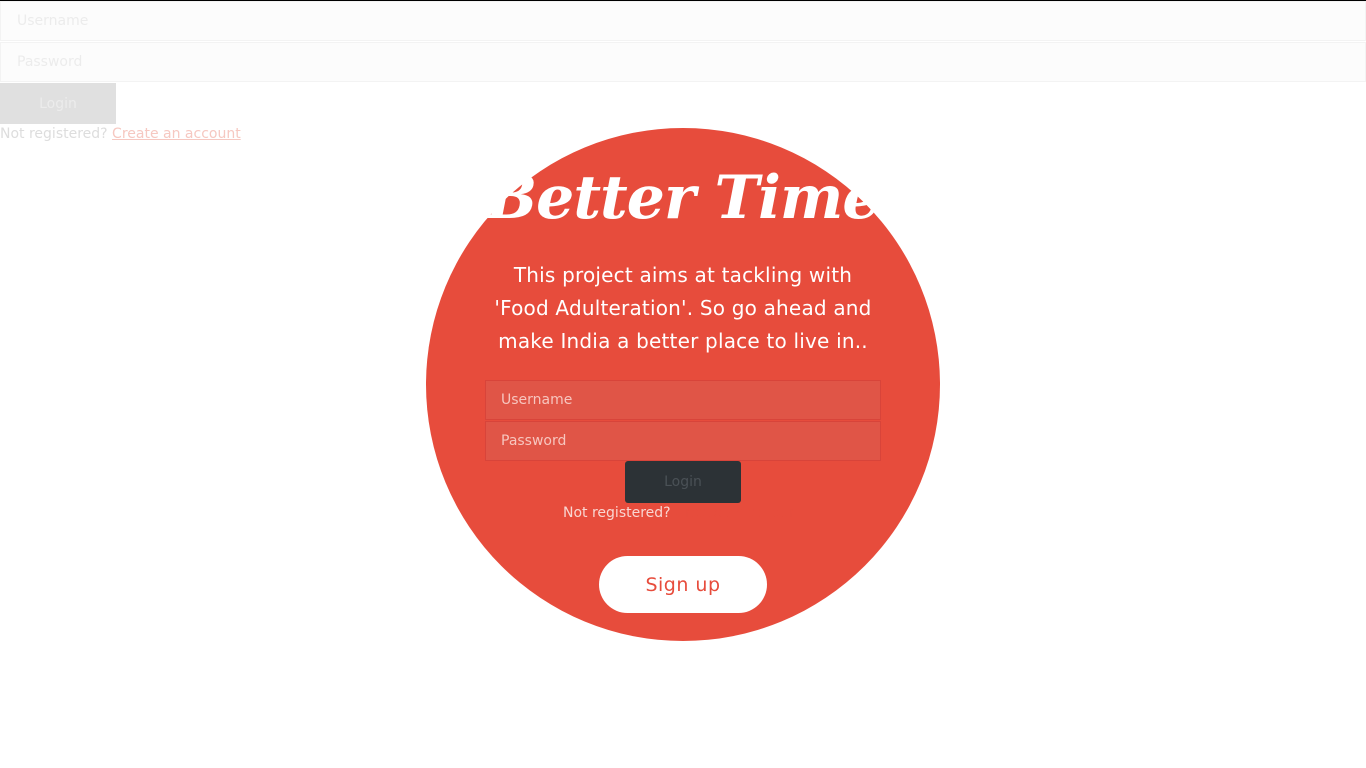 This screenshot has height=768, width=1366. What do you see at coordinates (58, 103) in the screenshot?
I see `background-login-button: Login` at bounding box center [58, 103].